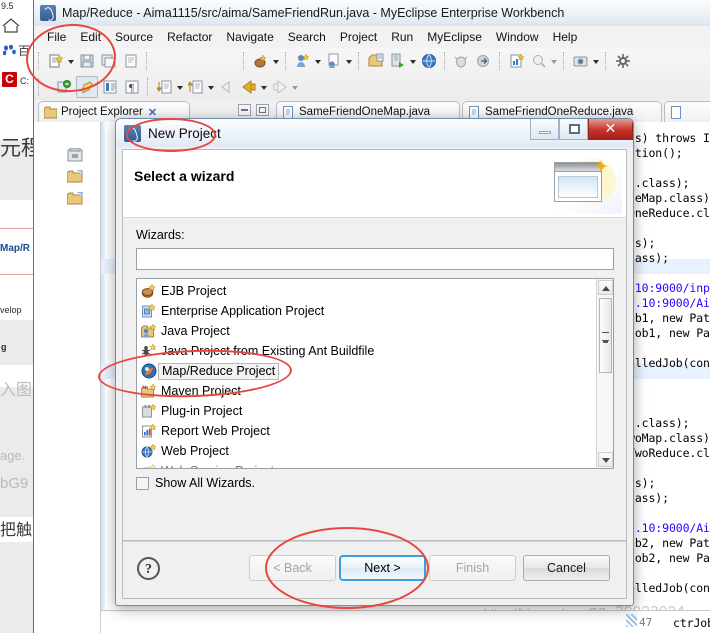  I want to click on next-annotation-dropdown-icon, so click(180, 87).